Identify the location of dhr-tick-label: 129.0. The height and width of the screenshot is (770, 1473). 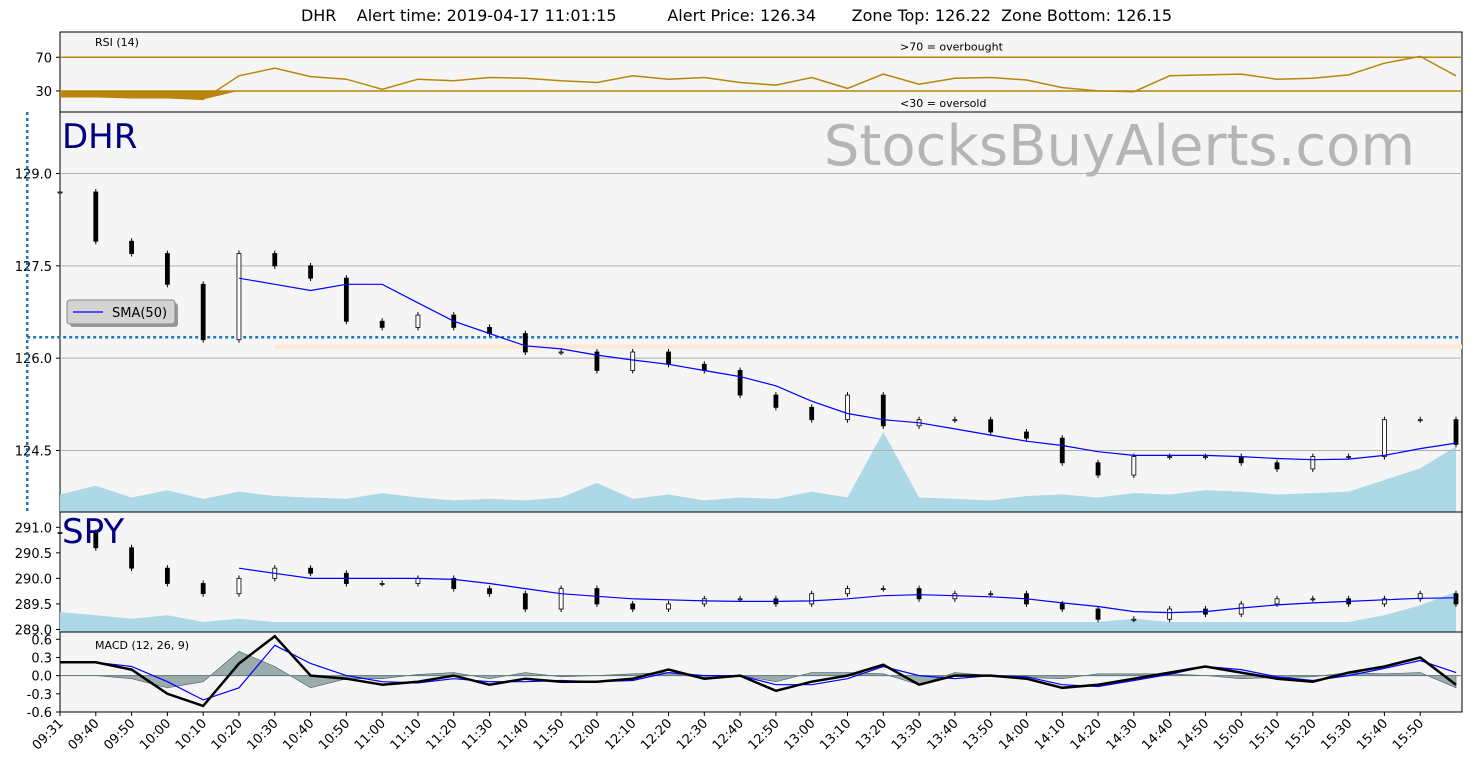
(33, 175).